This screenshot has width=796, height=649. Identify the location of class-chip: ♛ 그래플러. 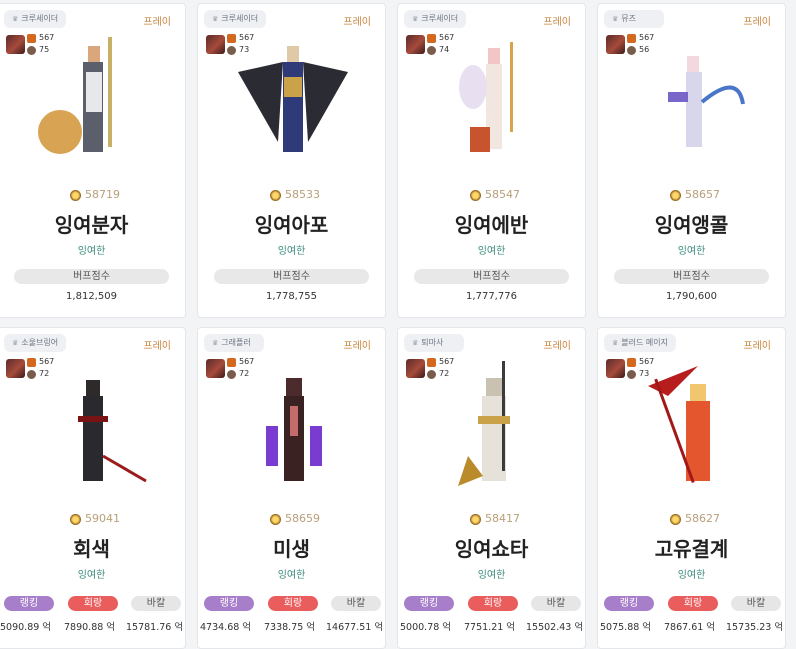
(234, 343).